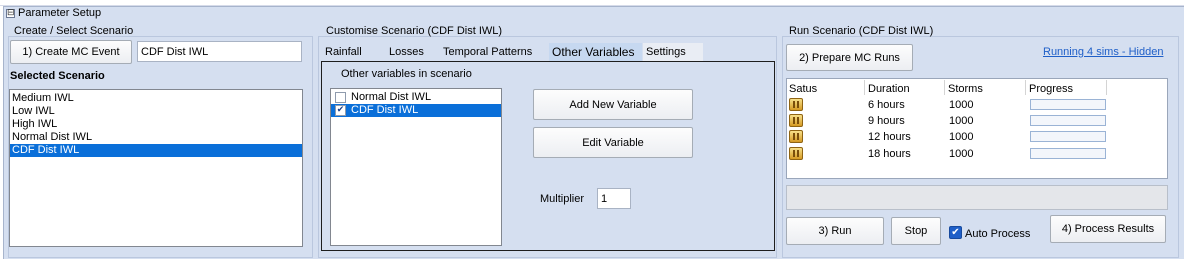 Image resolution: width=1184 pixels, height=259 pixels. What do you see at coordinates (613, 142) in the screenshot?
I see `edit-variable-button: Edit Variable` at bounding box center [613, 142].